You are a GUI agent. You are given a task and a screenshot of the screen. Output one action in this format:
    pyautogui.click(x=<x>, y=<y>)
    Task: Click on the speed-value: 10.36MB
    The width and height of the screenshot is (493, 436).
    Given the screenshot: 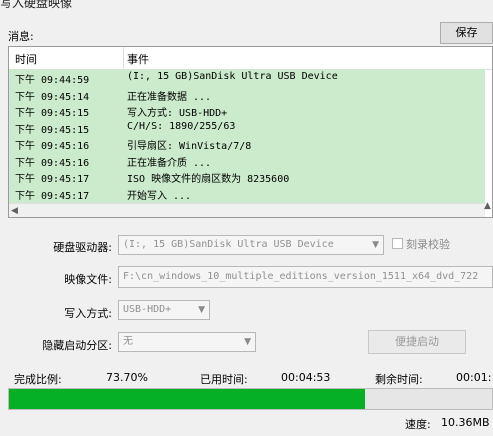 What is the action you would take?
    pyautogui.click(x=465, y=422)
    